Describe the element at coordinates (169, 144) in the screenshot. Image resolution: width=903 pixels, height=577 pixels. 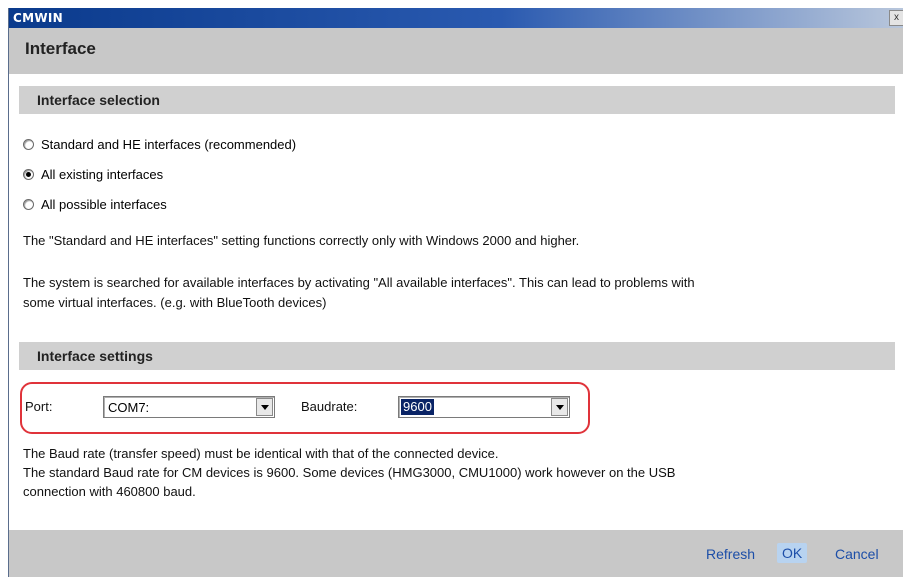
I see `radio-label: Standard and HE interfaces (recommended)` at that location.